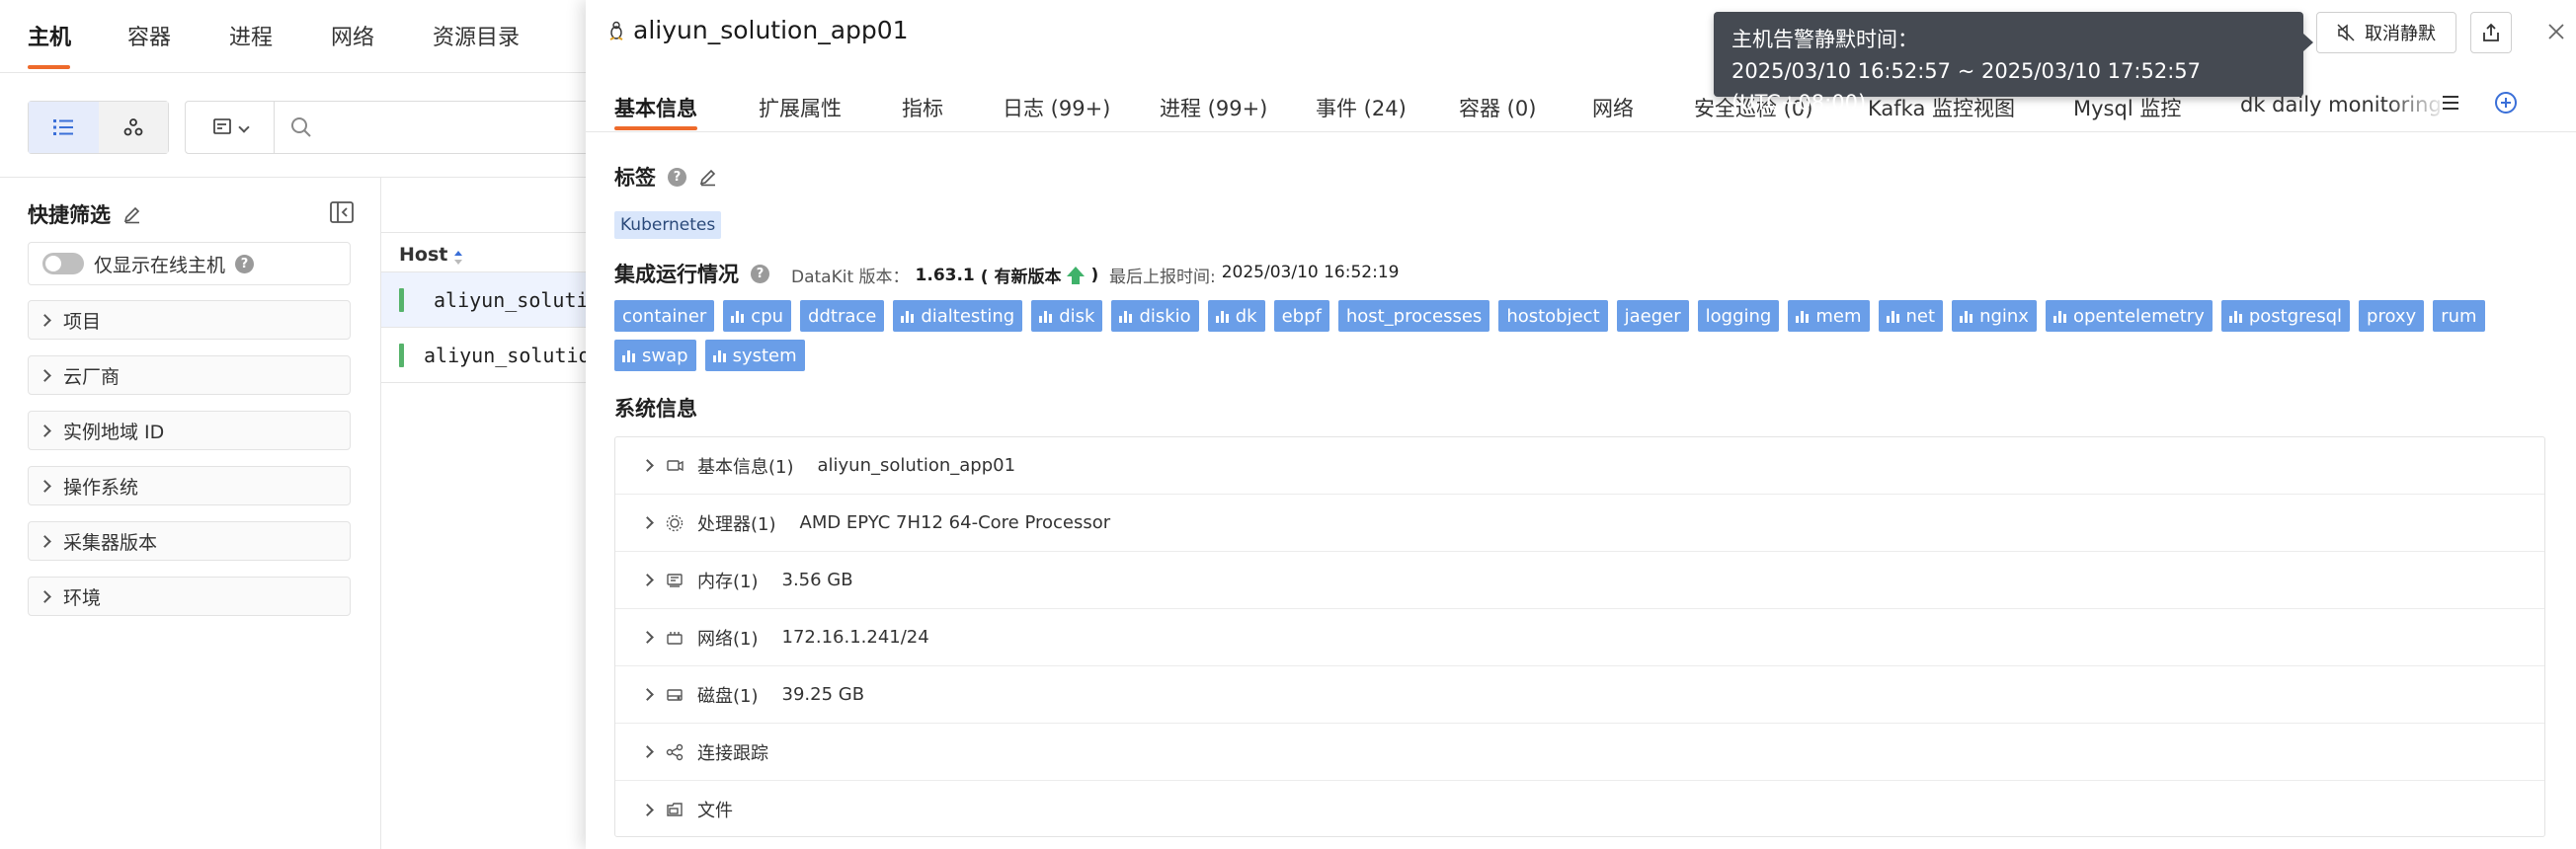 This screenshot has width=2576, height=849. I want to click on facet-cloud-provider: 云厂商, so click(189, 375).